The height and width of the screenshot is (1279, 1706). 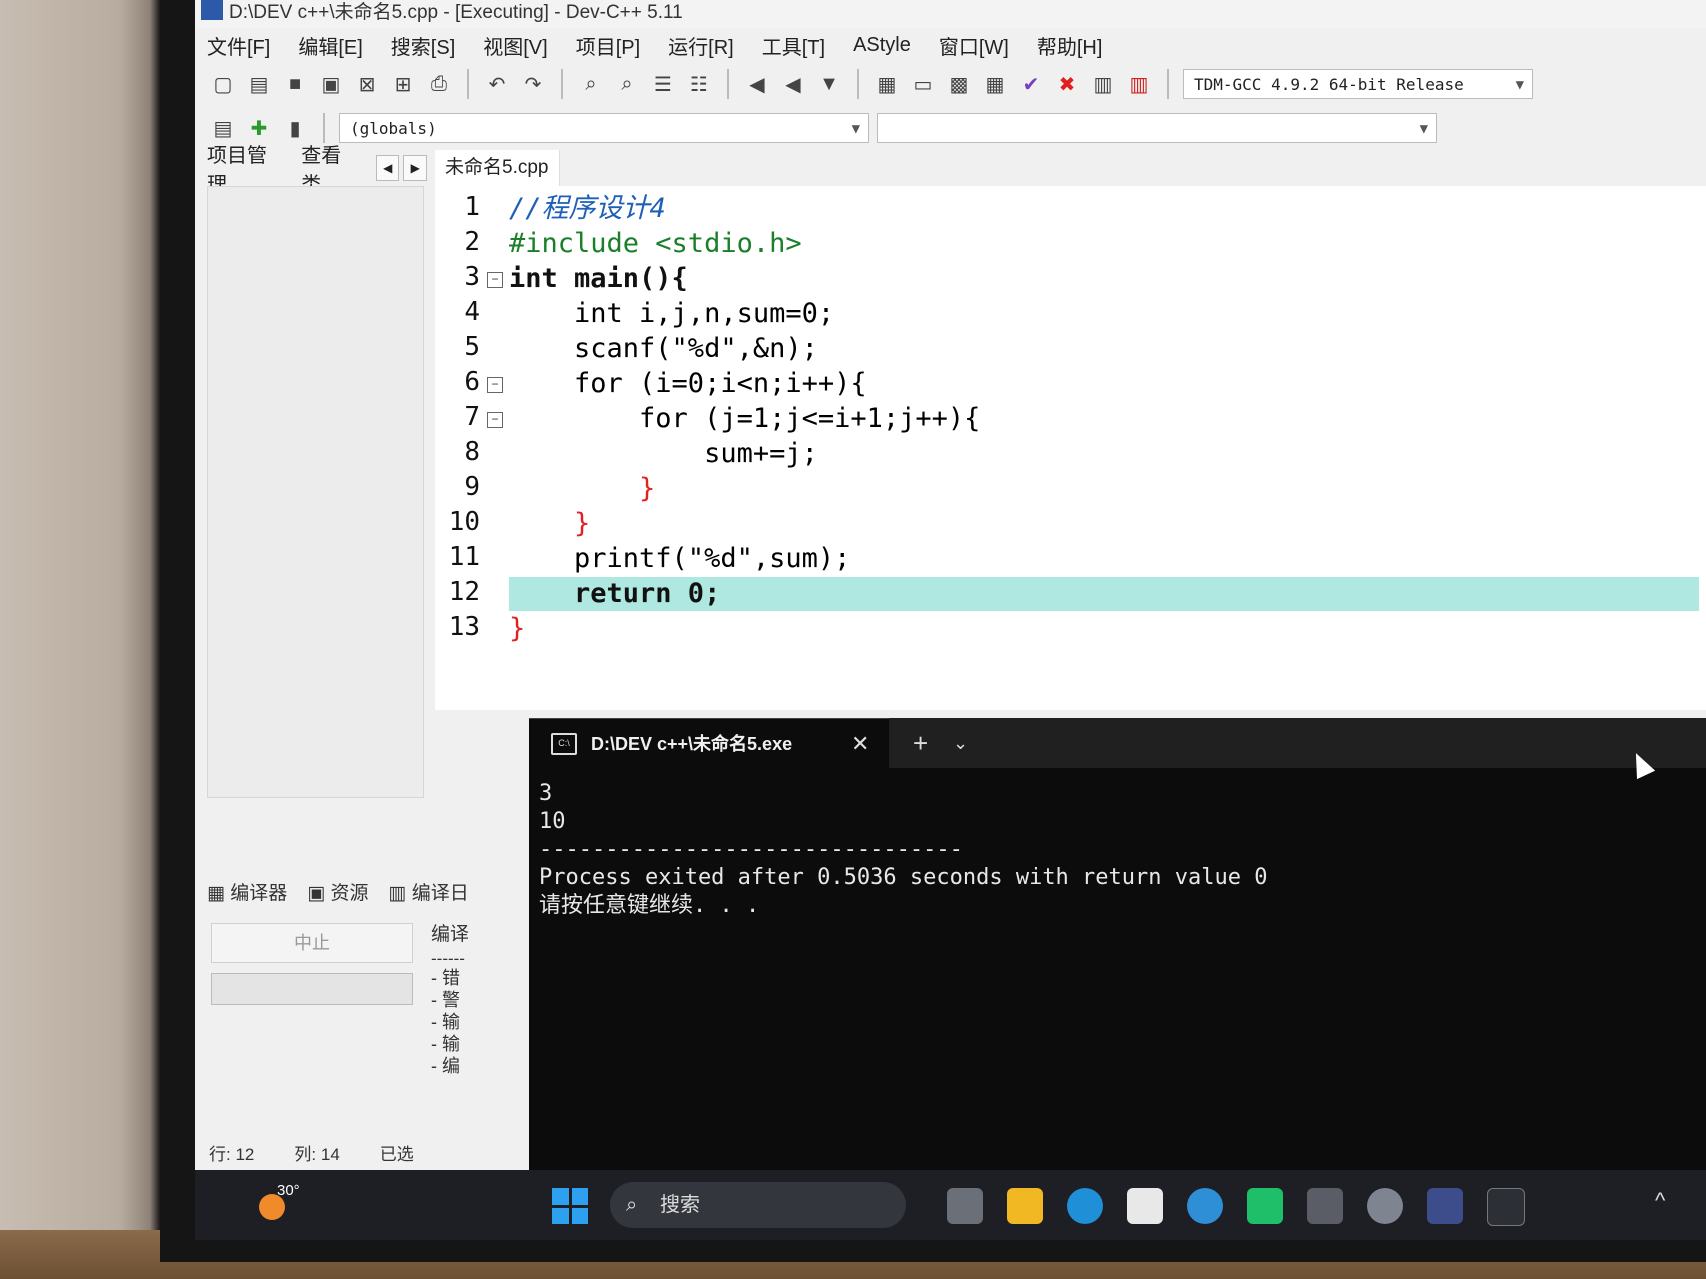 What do you see at coordinates (219, 893) in the screenshot?
I see `compiler-icon: ▦` at bounding box center [219, 893].